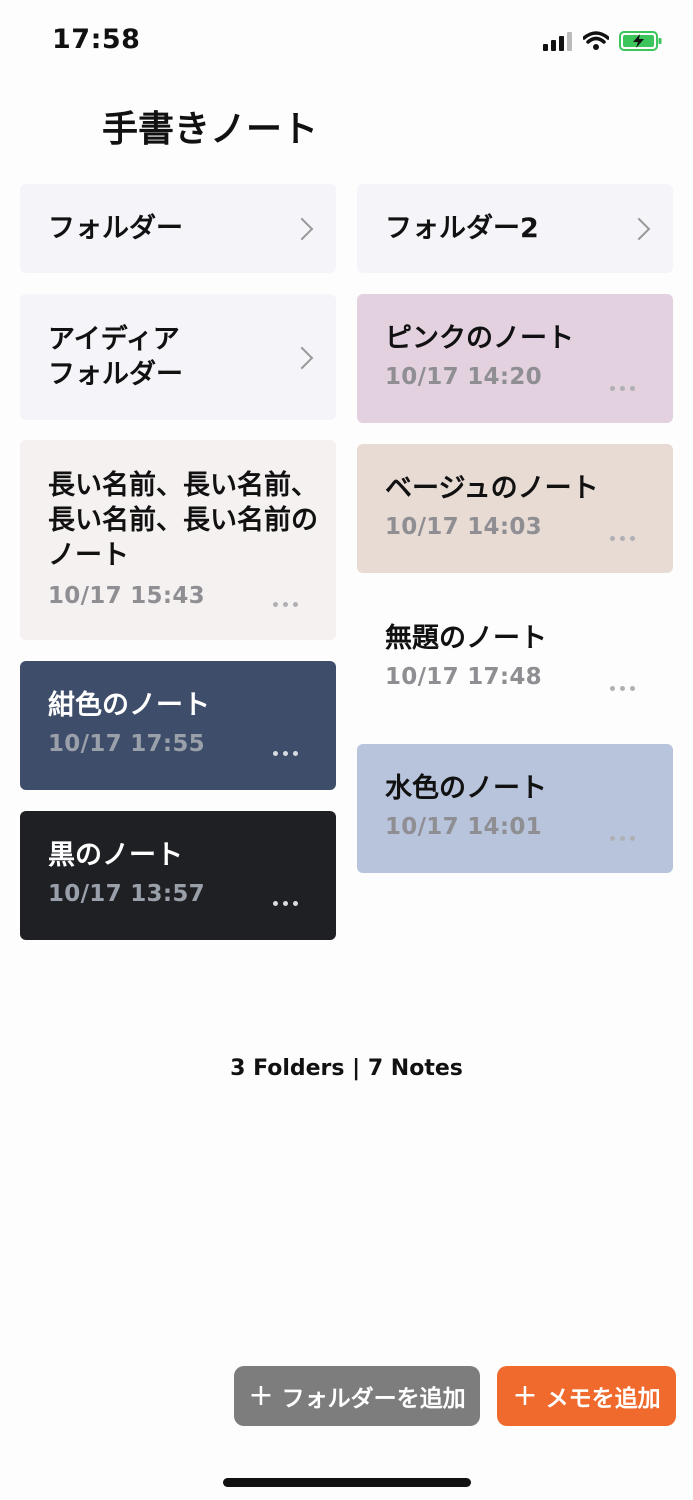 This screenshot has width=693, height=1500. Describe the element at coordinates (603, 1399) in the screenshot. I see `add-memo-label: メモを追加` at that location.